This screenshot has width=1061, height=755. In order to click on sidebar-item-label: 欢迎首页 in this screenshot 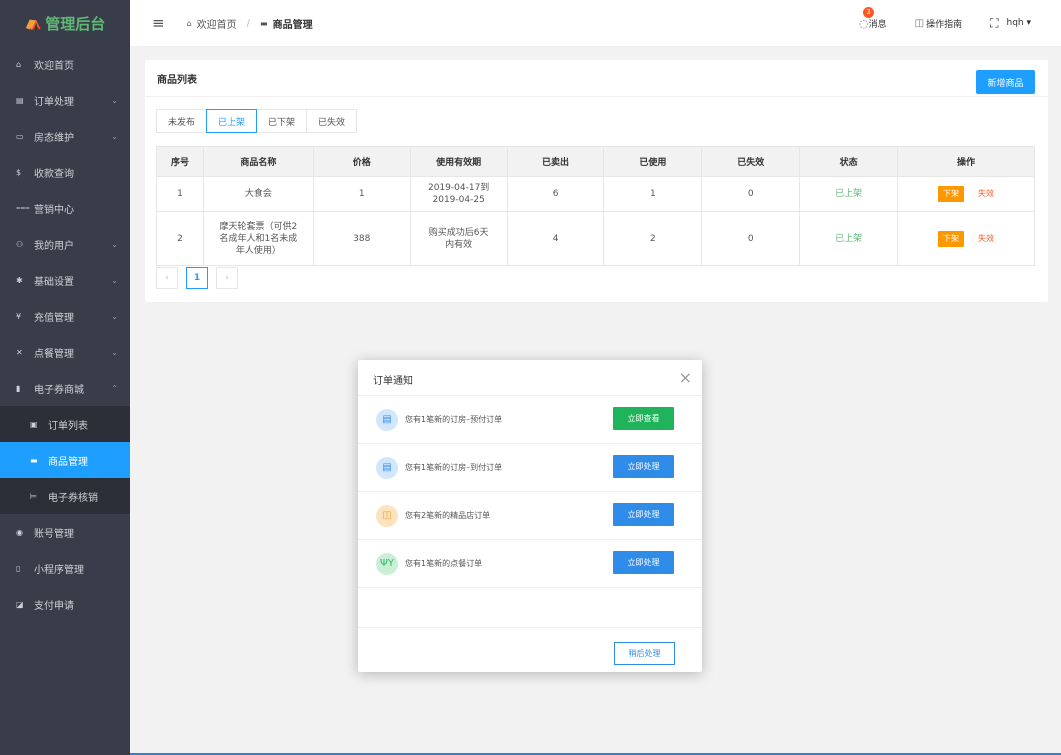, I will do `click(54, 66)`.